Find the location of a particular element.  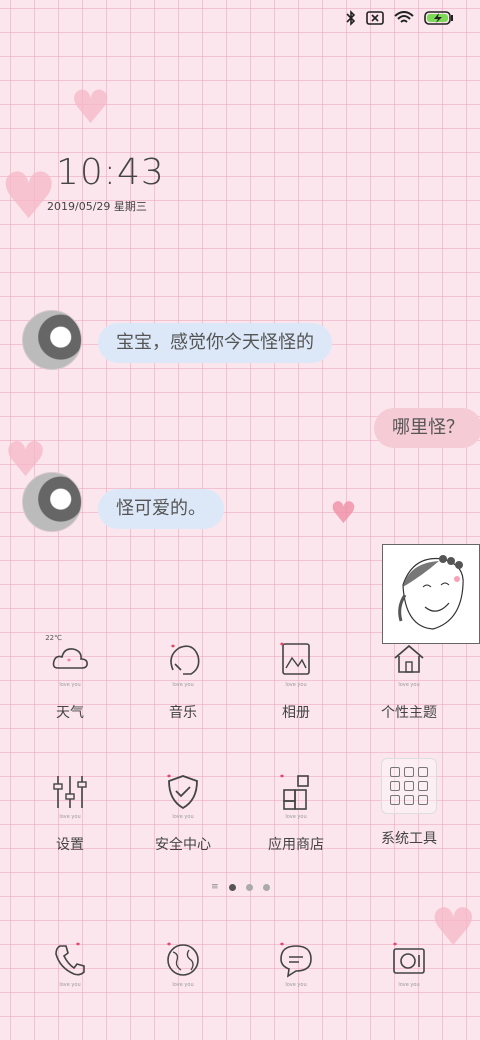

app-blocks-icon is located at coordinates (294, 792).